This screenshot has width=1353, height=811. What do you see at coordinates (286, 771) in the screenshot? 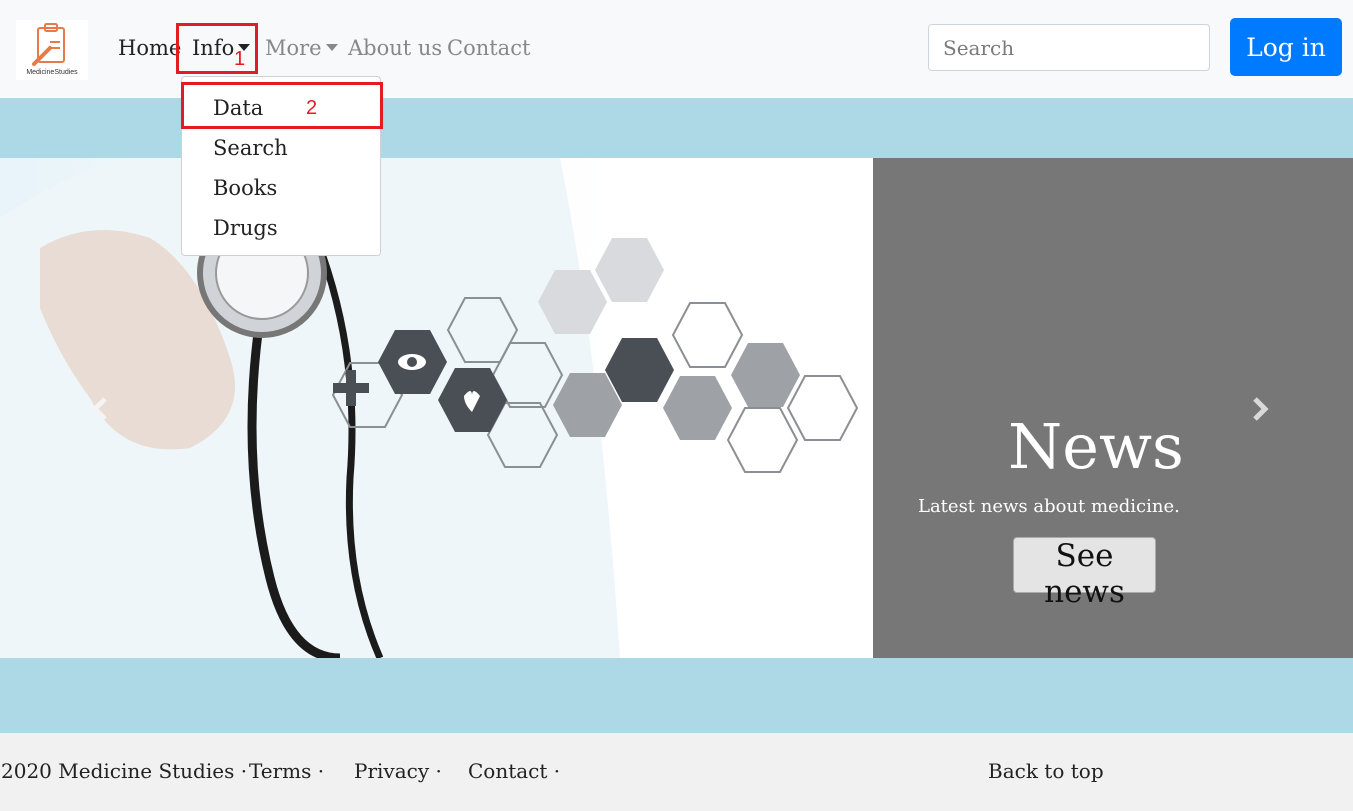
I see `footer-terms-link: Terms ·` at bounding box center [286, 771].